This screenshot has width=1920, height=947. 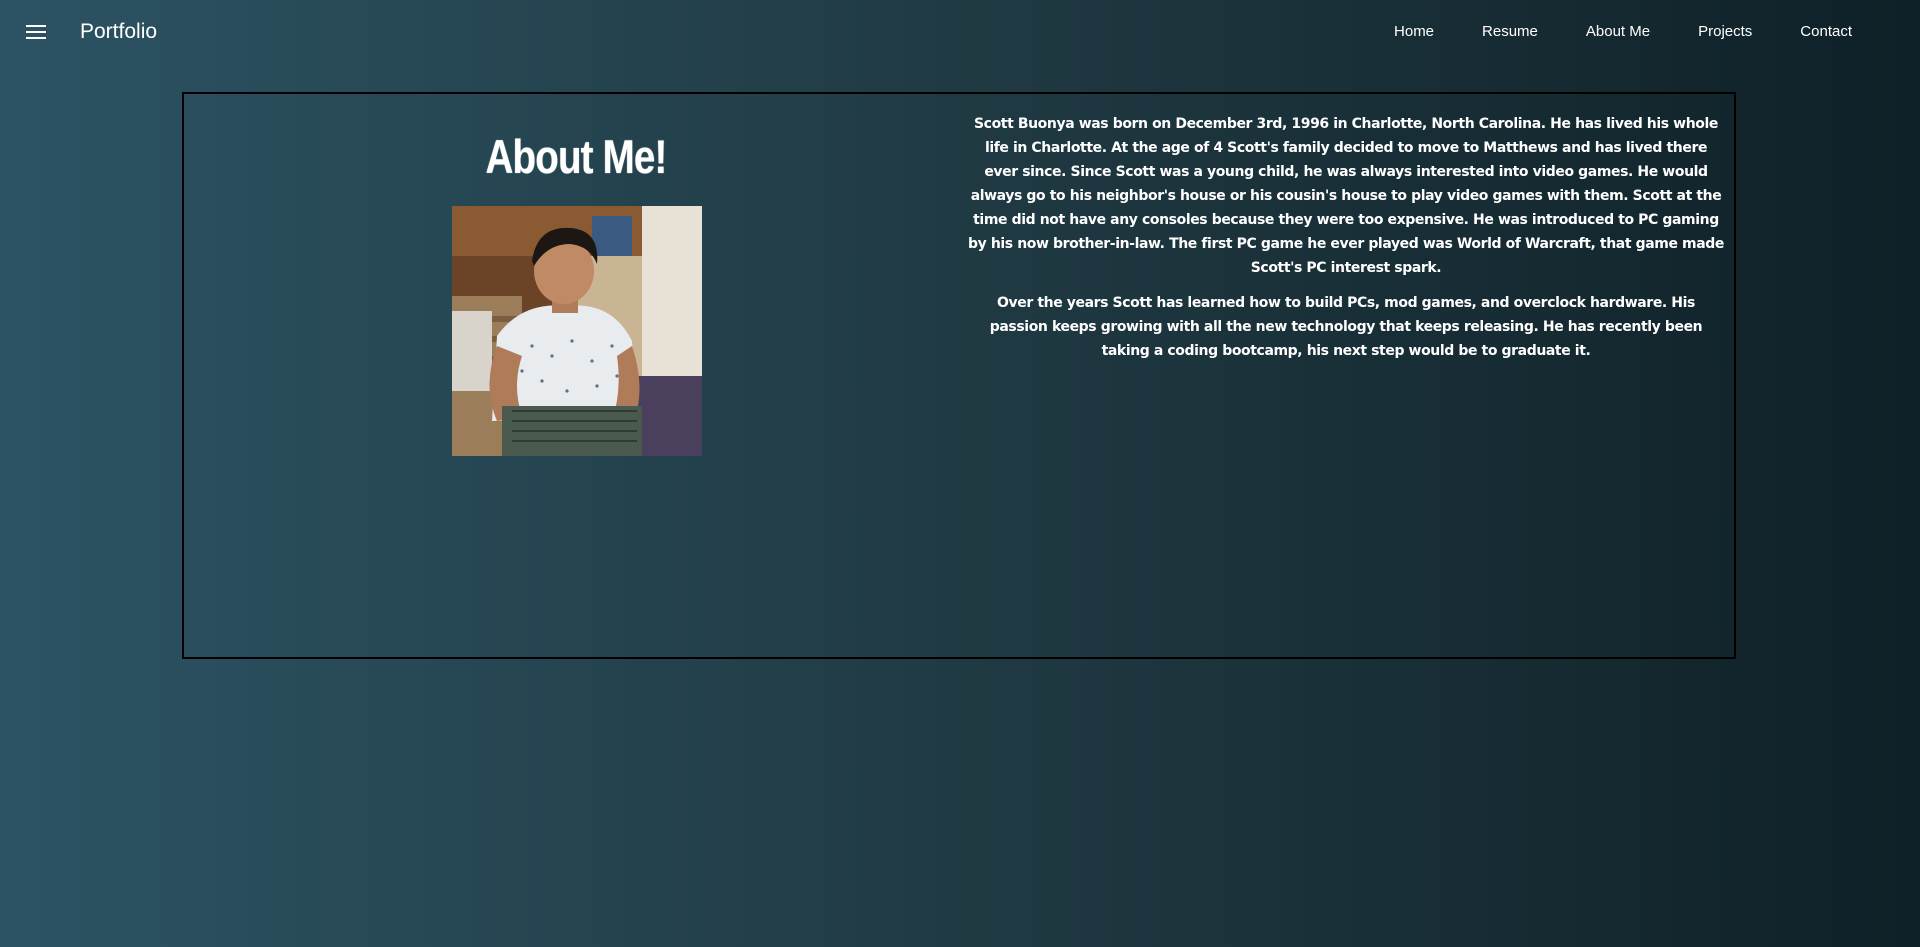 I want to click on nav-link-home: Home, so click(x=1414, y=32).